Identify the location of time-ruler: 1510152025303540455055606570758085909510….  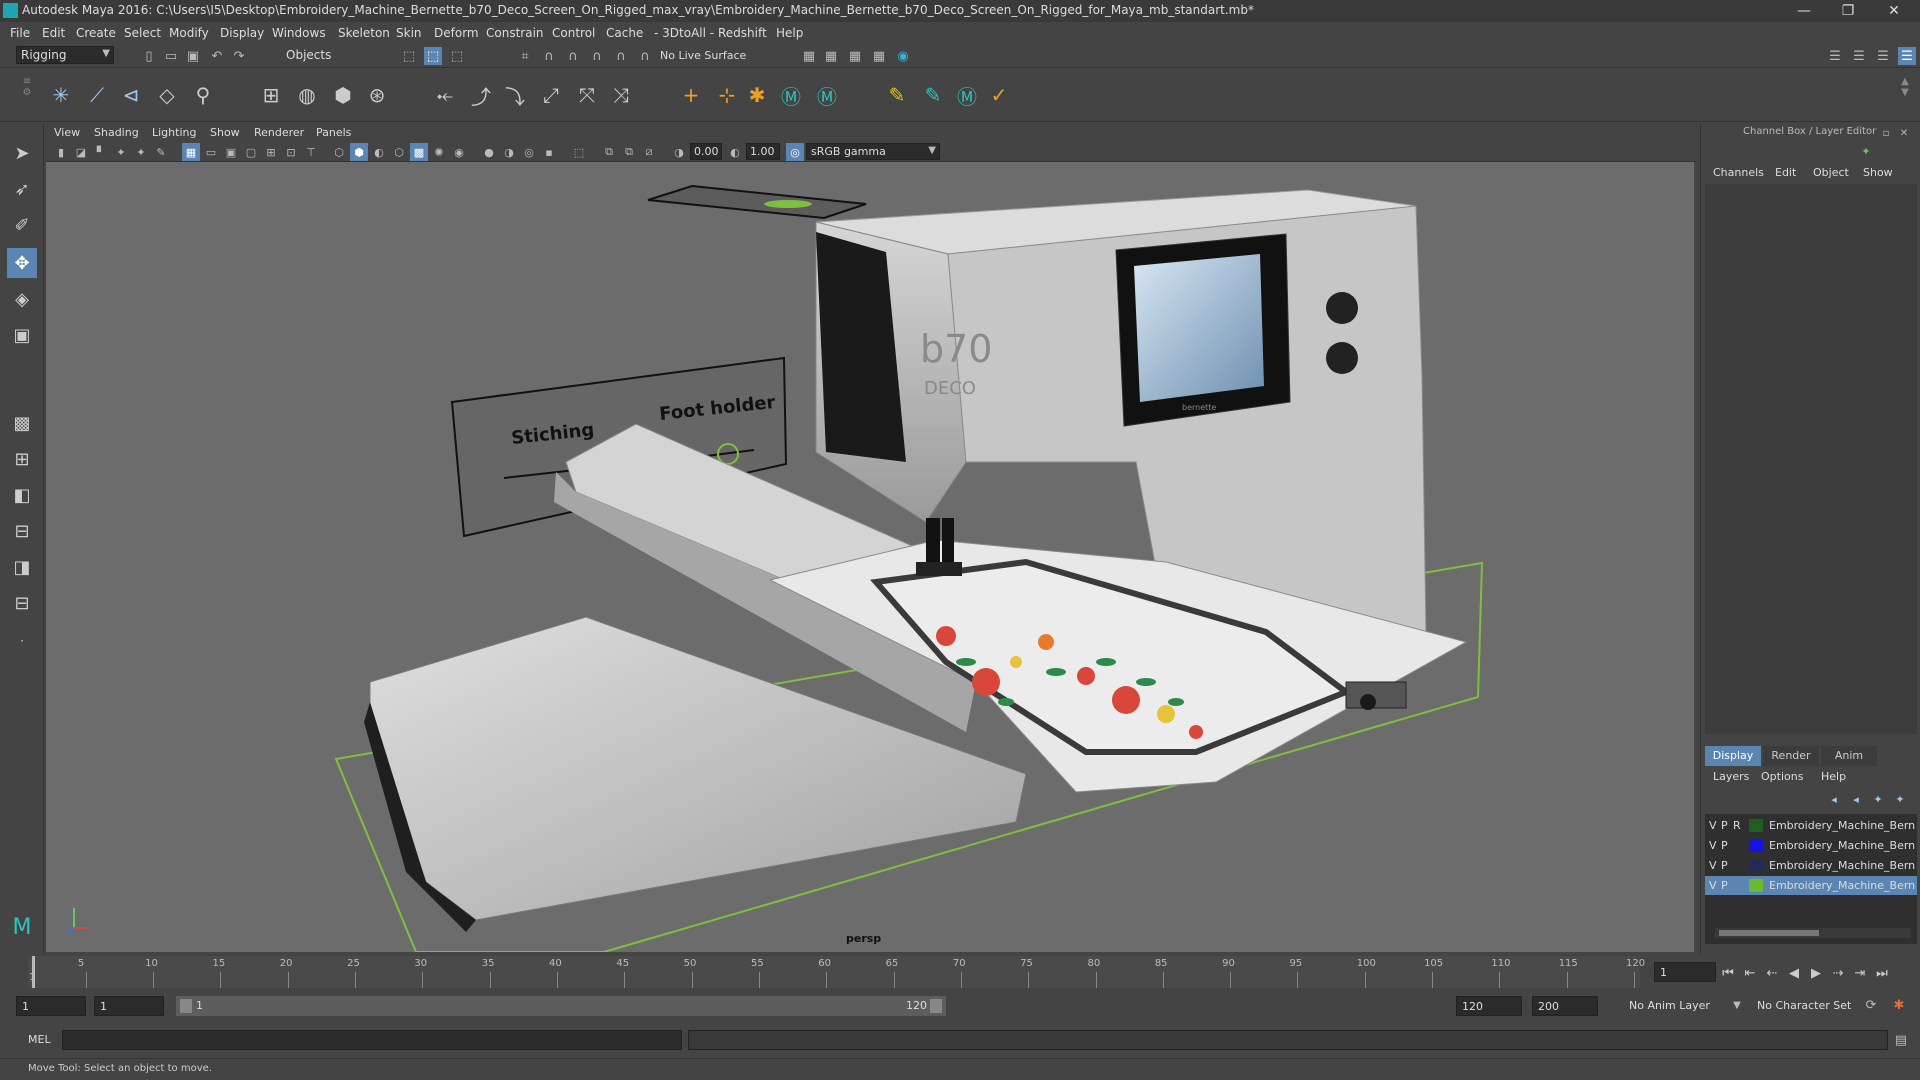
(836, 972).